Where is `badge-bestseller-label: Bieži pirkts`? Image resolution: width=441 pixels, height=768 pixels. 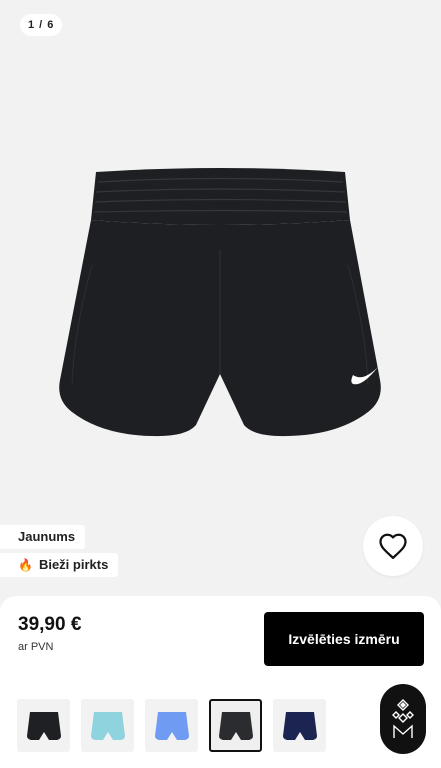
badge-bestseller-label: Bieži pirkts is located at coordinates (73, 564).